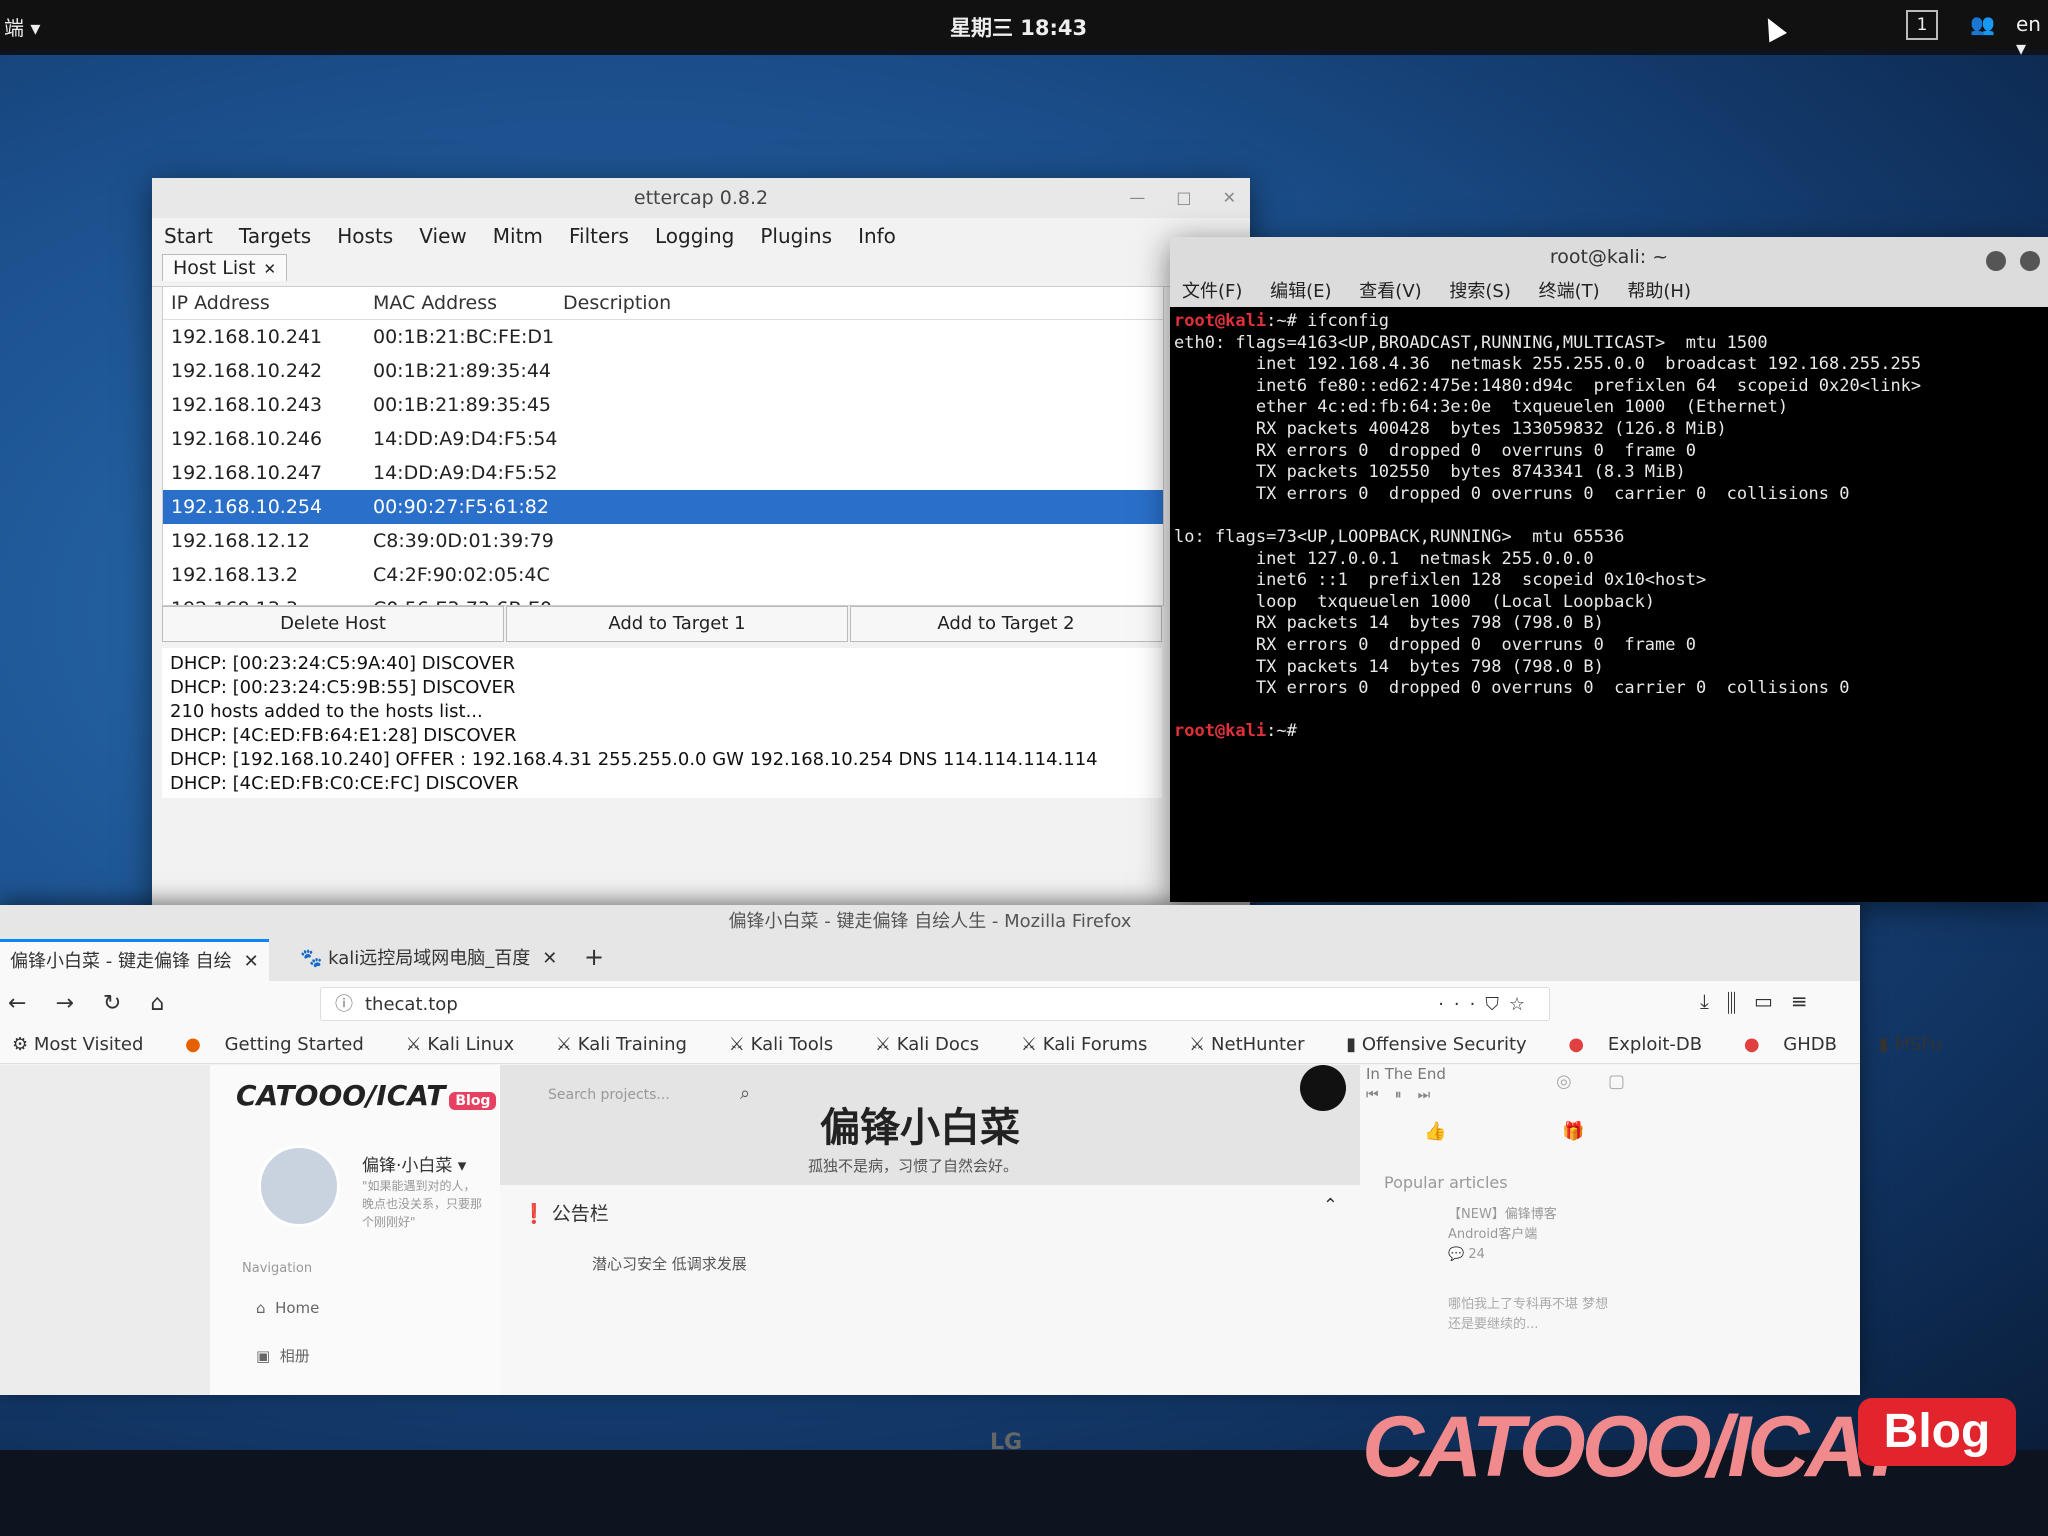  I want to click on nav-item-album: ▣ 相册, so click(283, 1355).